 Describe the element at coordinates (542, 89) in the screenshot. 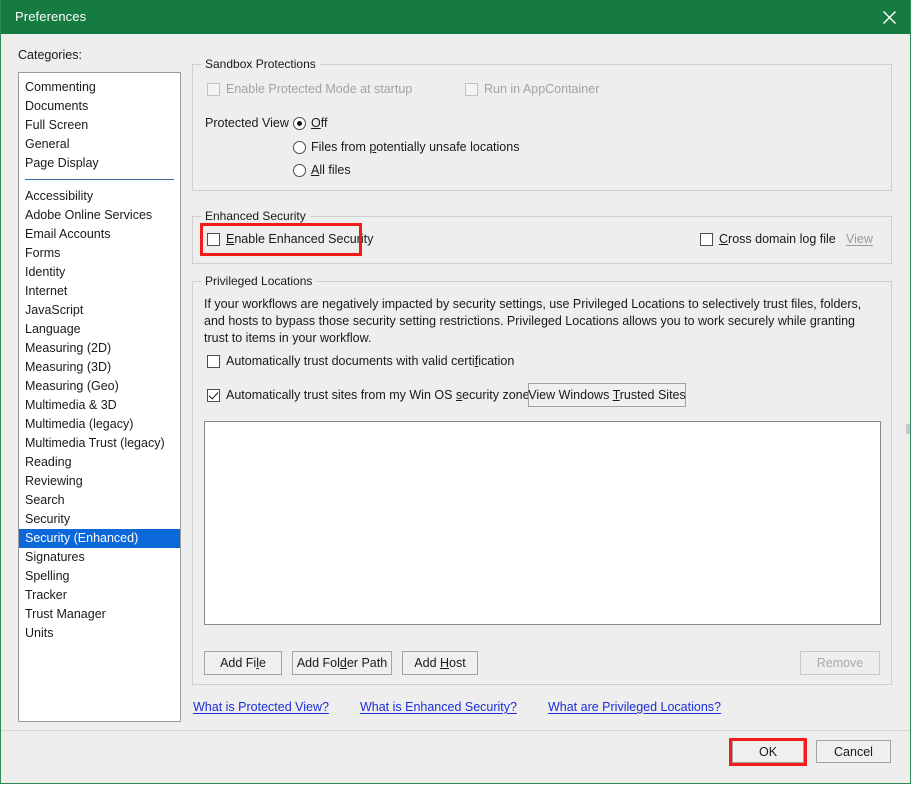

I see `run-in-appcontainer-label: Run in AppContainer` at that location.